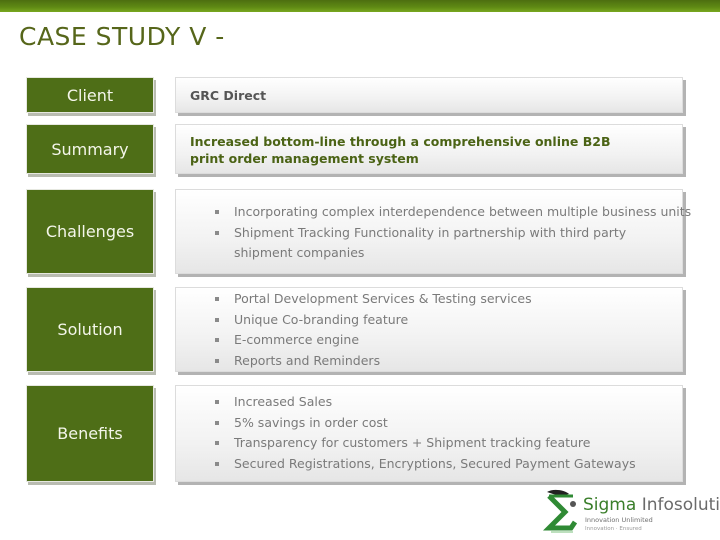 The image size is (720, 540). What do you see at coordinates (122, 36) in the screenshot?
I see `slide-title: CASE STUDY V -` at bounding box center [122, 36].